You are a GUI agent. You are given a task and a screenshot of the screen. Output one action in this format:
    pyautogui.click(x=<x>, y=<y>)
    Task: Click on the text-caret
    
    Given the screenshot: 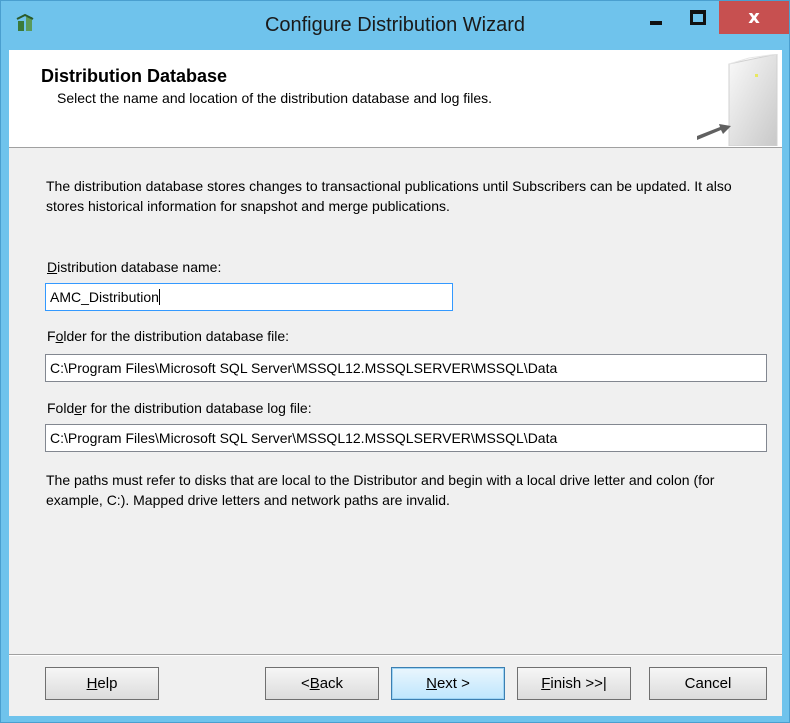 What is the action you would take?
    pyautogui.click(x=159, y=297)
    